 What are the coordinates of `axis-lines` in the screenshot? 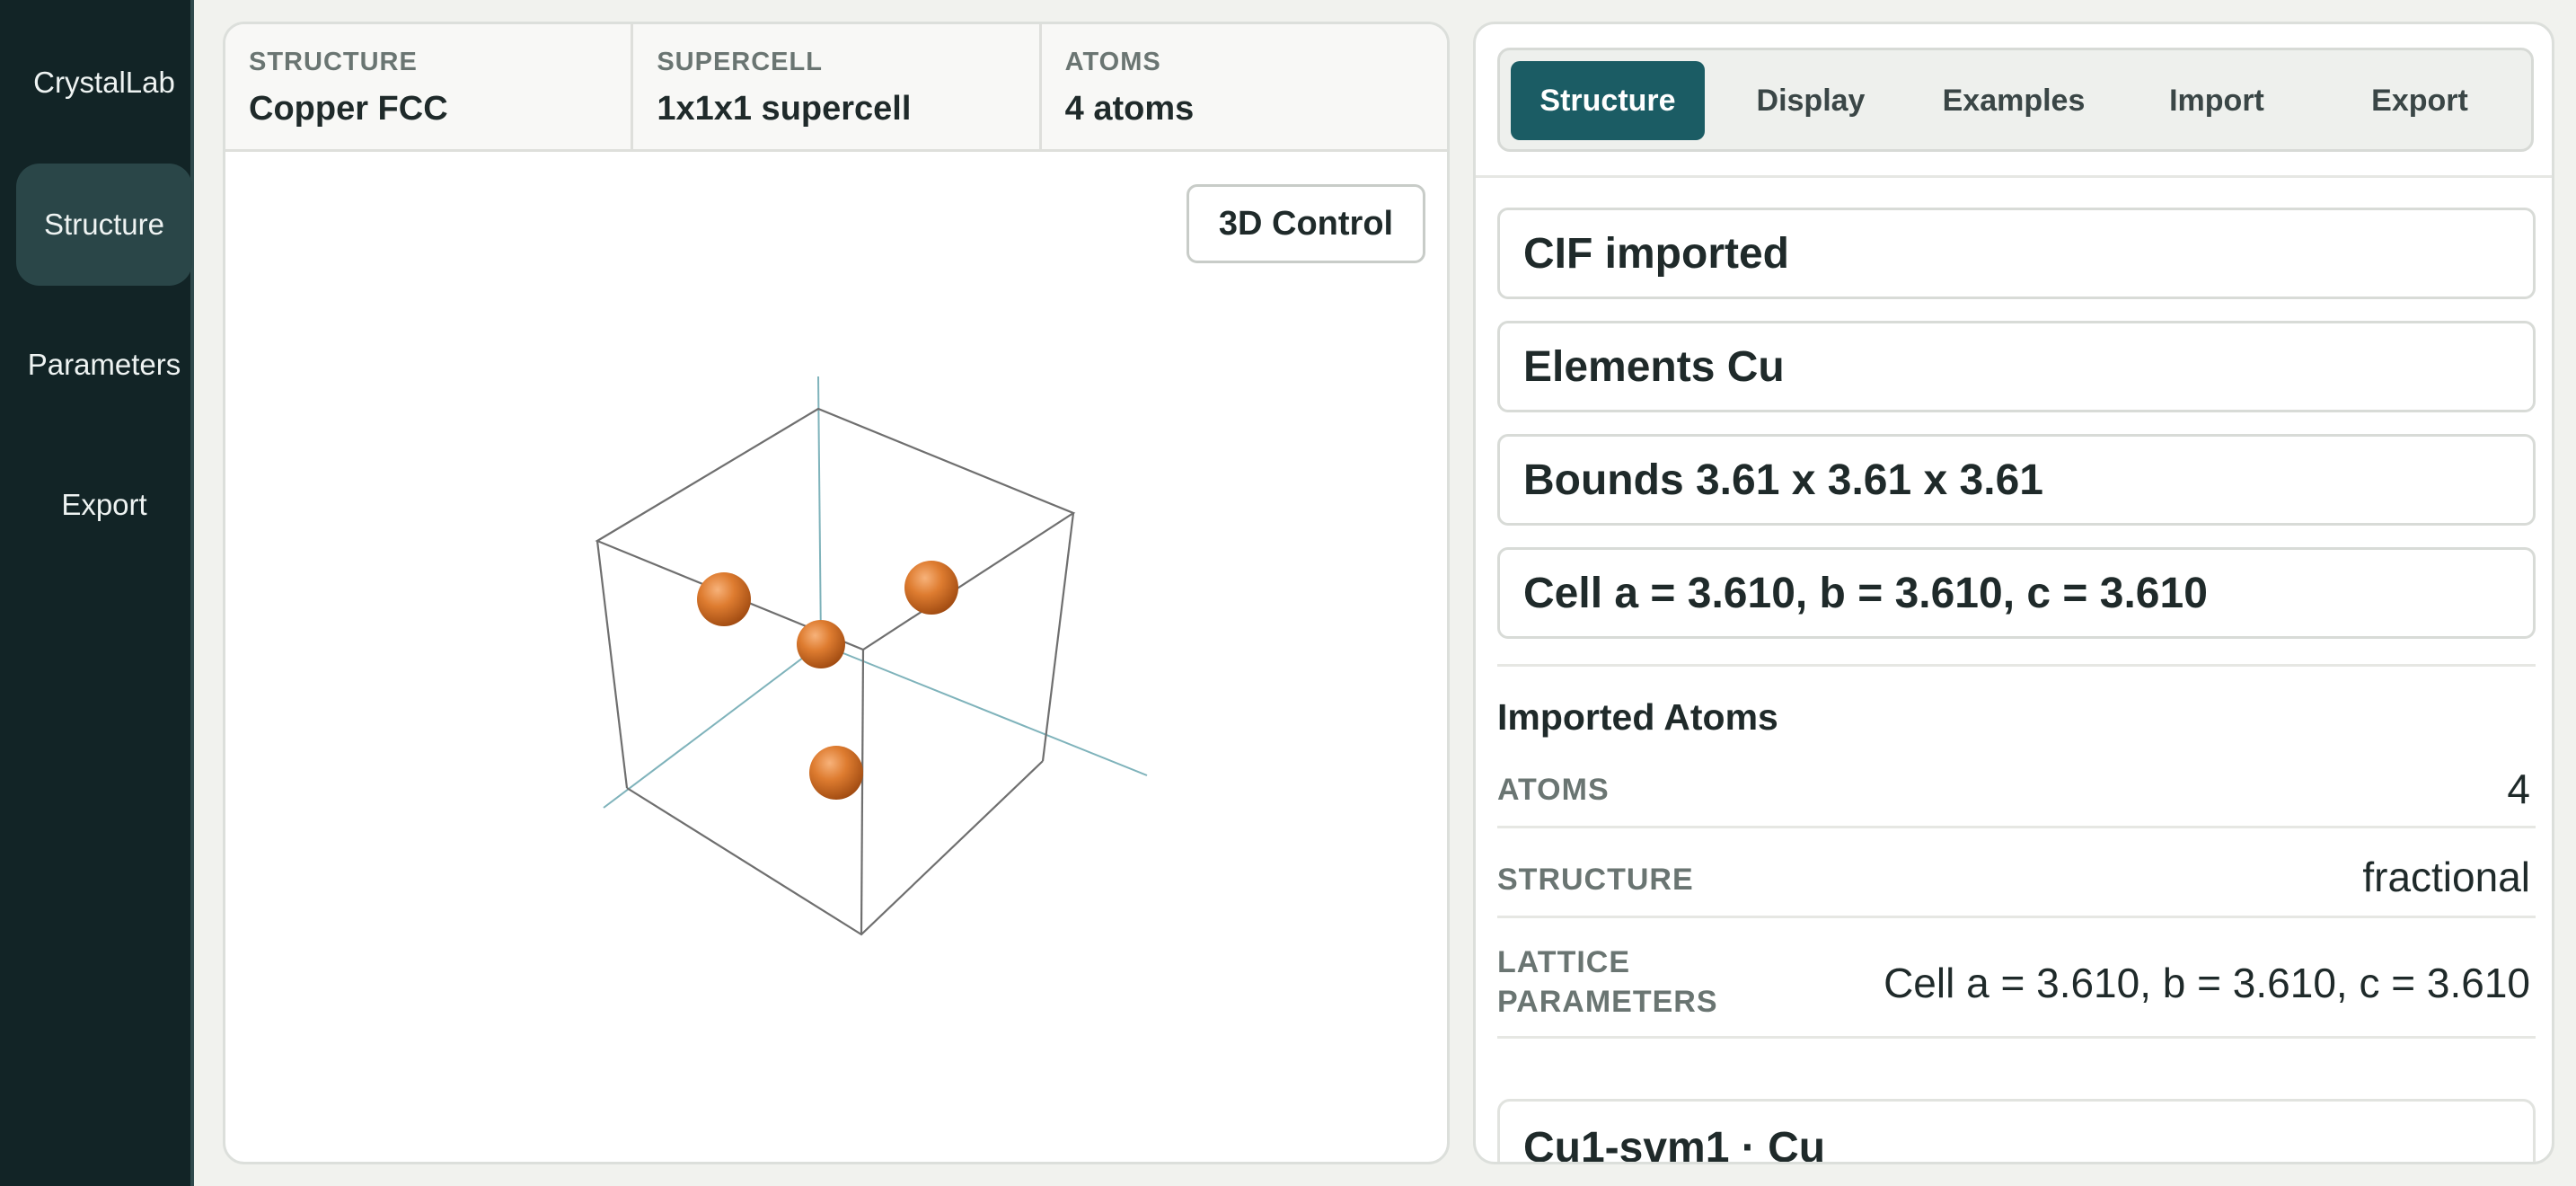 It's located at (875, 592).